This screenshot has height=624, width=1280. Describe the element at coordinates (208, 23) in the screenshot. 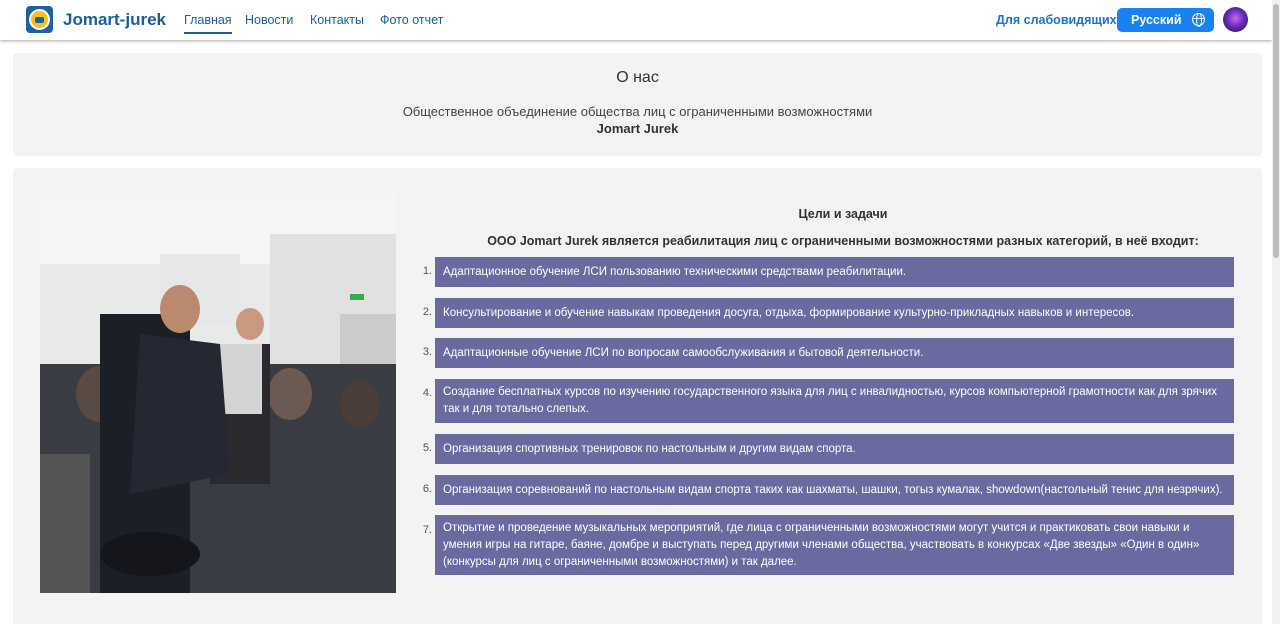

I see `nav-link-home: Главная` at that location.